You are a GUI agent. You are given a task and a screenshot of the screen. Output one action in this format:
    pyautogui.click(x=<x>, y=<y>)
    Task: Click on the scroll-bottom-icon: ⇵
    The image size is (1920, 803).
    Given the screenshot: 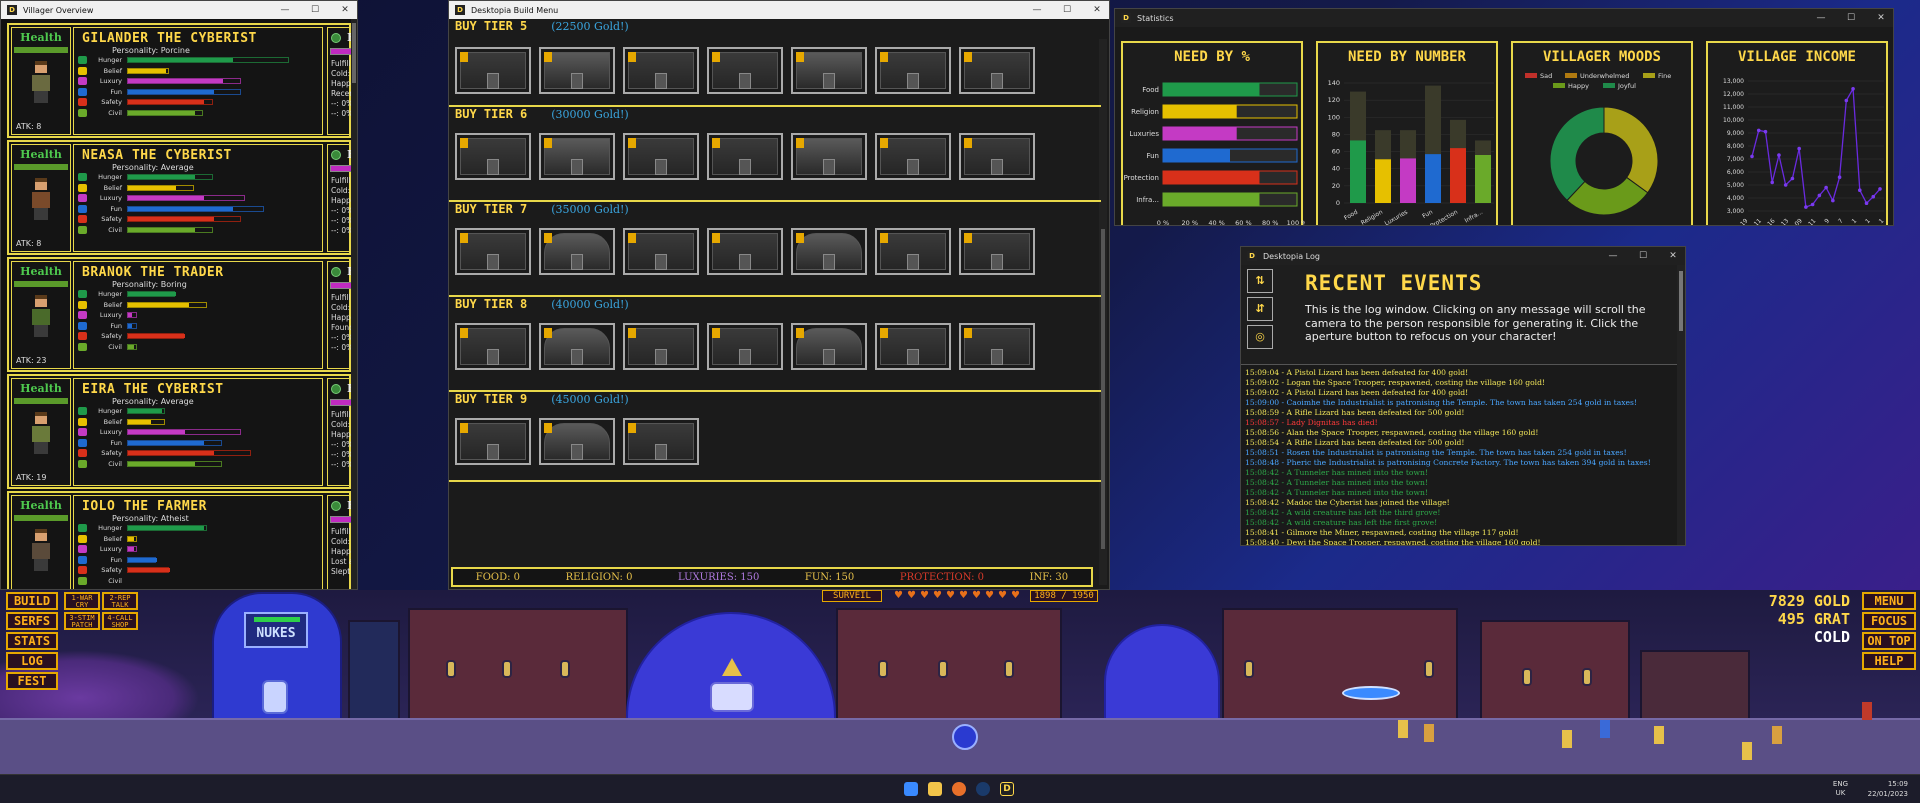 What is the action you would take?
    pyautogui.click(x=1260, y=309)
    